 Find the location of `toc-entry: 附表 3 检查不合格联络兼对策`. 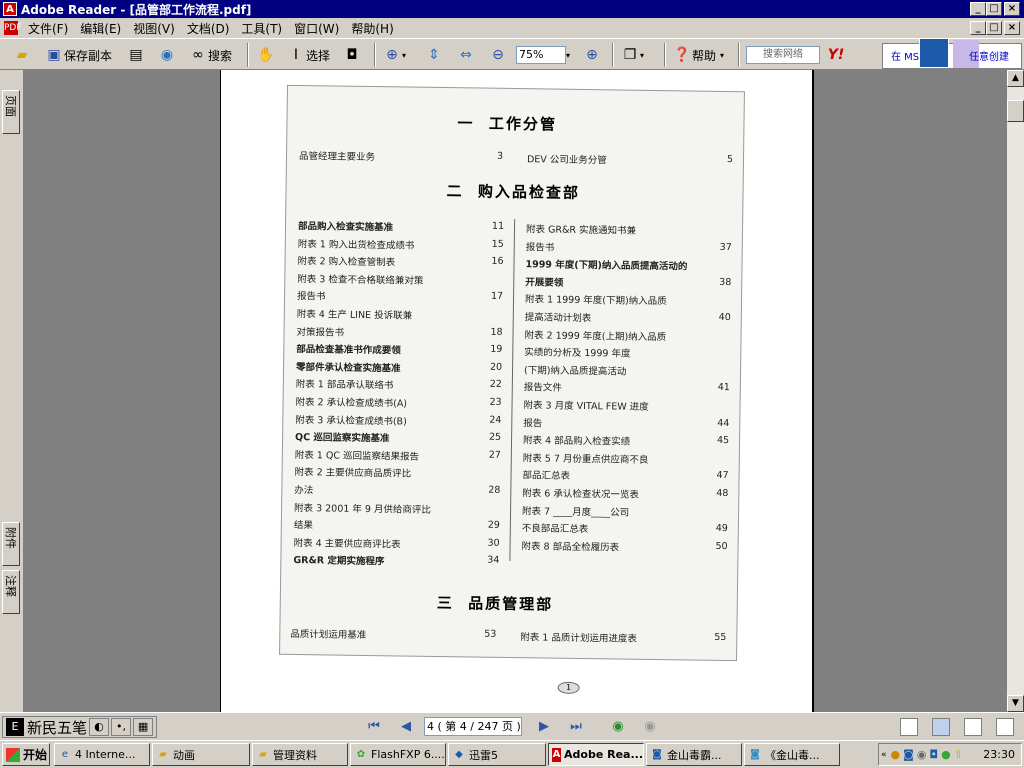

toc-entry: 附表 3 检查不合格联络兼对策 is located at coordinates (360, 280).